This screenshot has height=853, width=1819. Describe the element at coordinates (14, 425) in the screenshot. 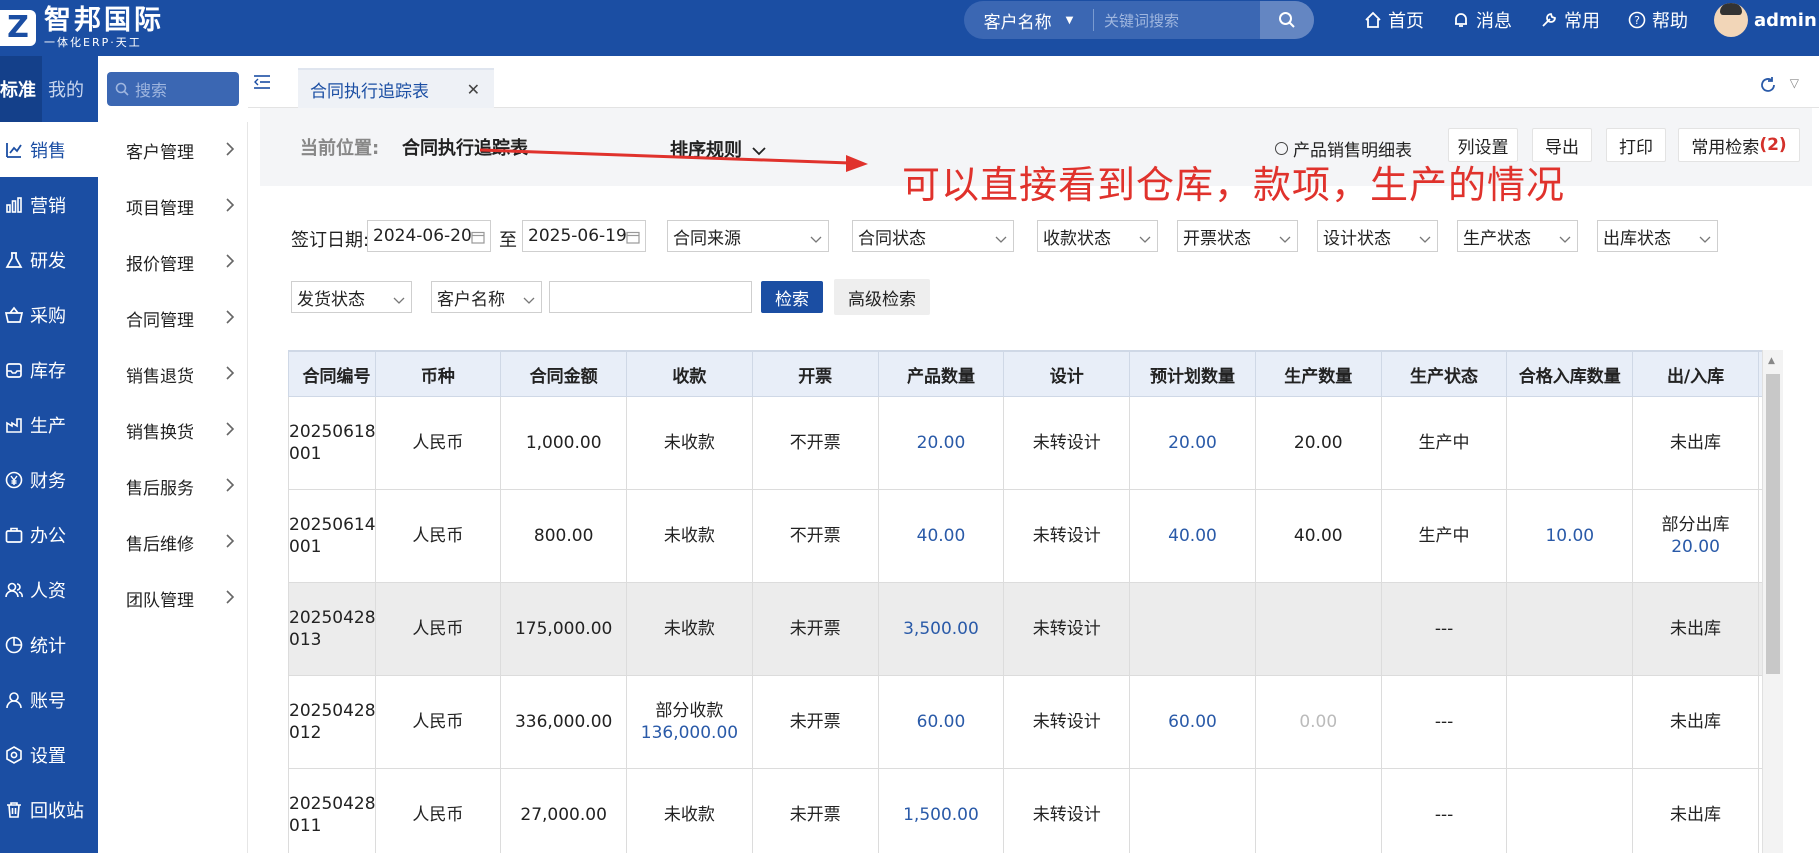

I see `factory-icon` at that location.